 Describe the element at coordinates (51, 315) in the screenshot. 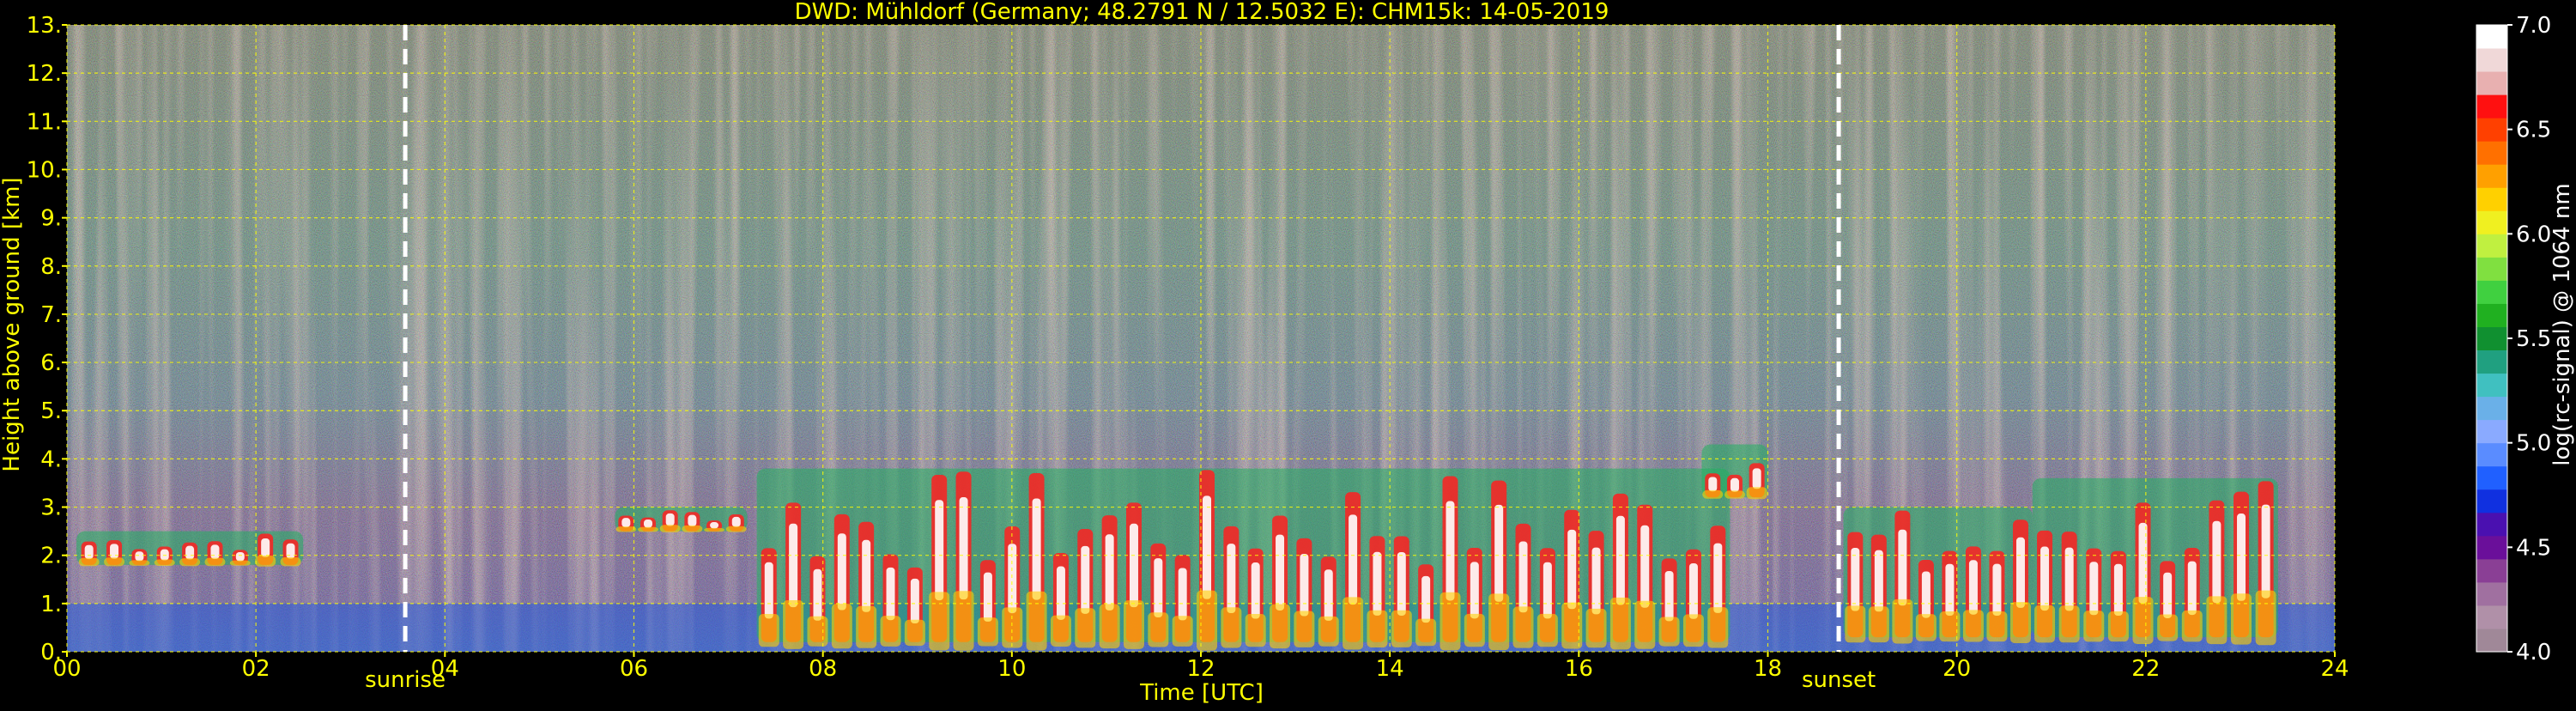

I see `y-tick-label: 7.` at that location.